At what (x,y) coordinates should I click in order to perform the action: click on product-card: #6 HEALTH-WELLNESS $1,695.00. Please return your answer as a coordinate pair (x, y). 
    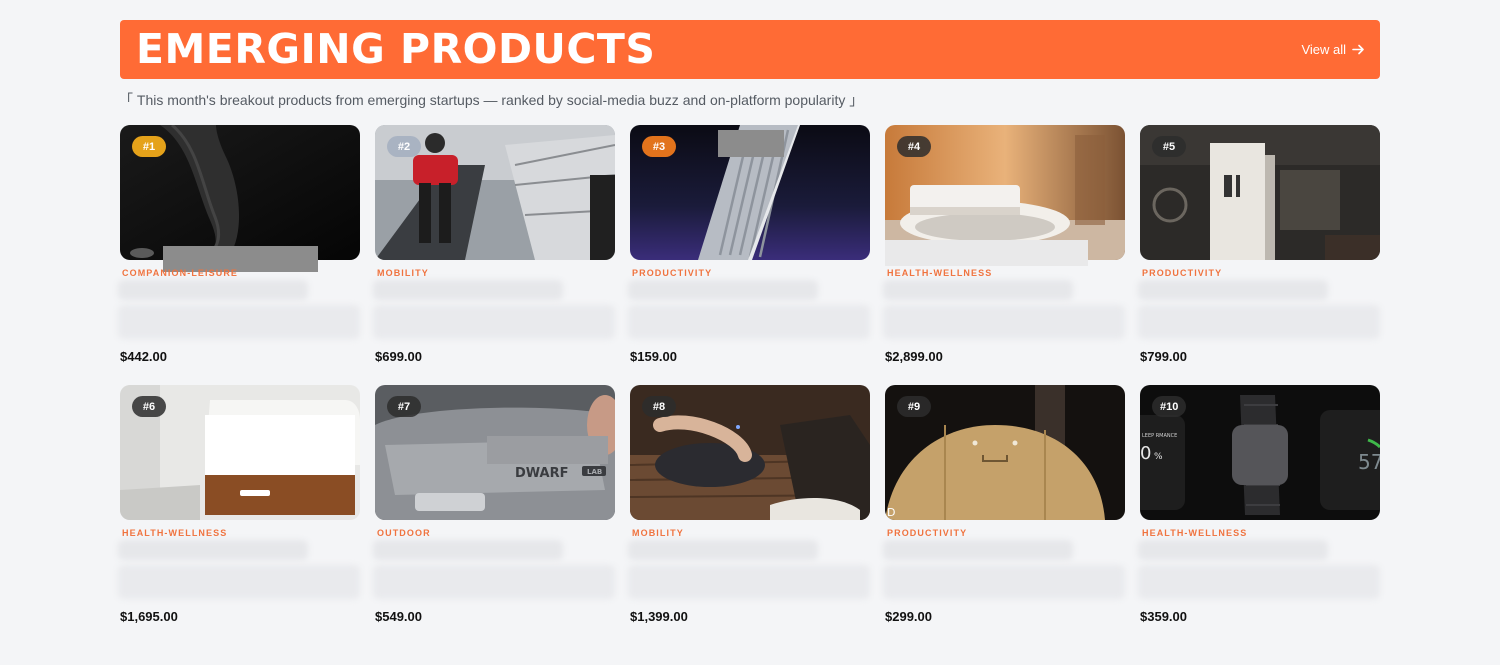
    Looking at the image, I should click on (239, 504).